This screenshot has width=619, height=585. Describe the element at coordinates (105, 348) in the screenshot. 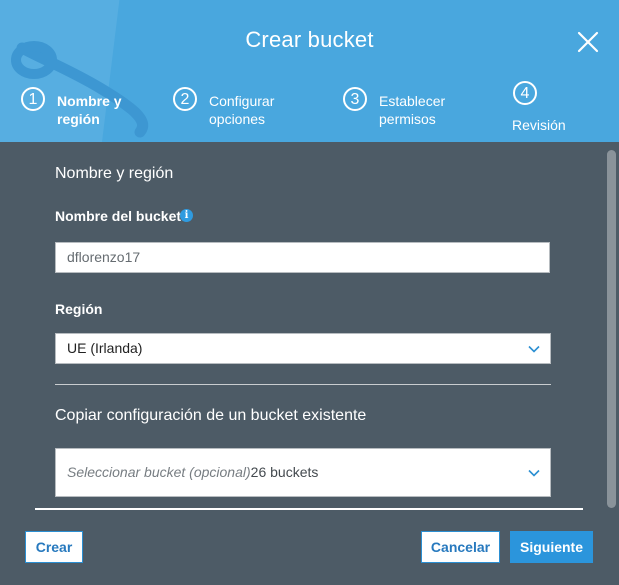

I see `region-selected-value: UE (Irlanda)` at that location.